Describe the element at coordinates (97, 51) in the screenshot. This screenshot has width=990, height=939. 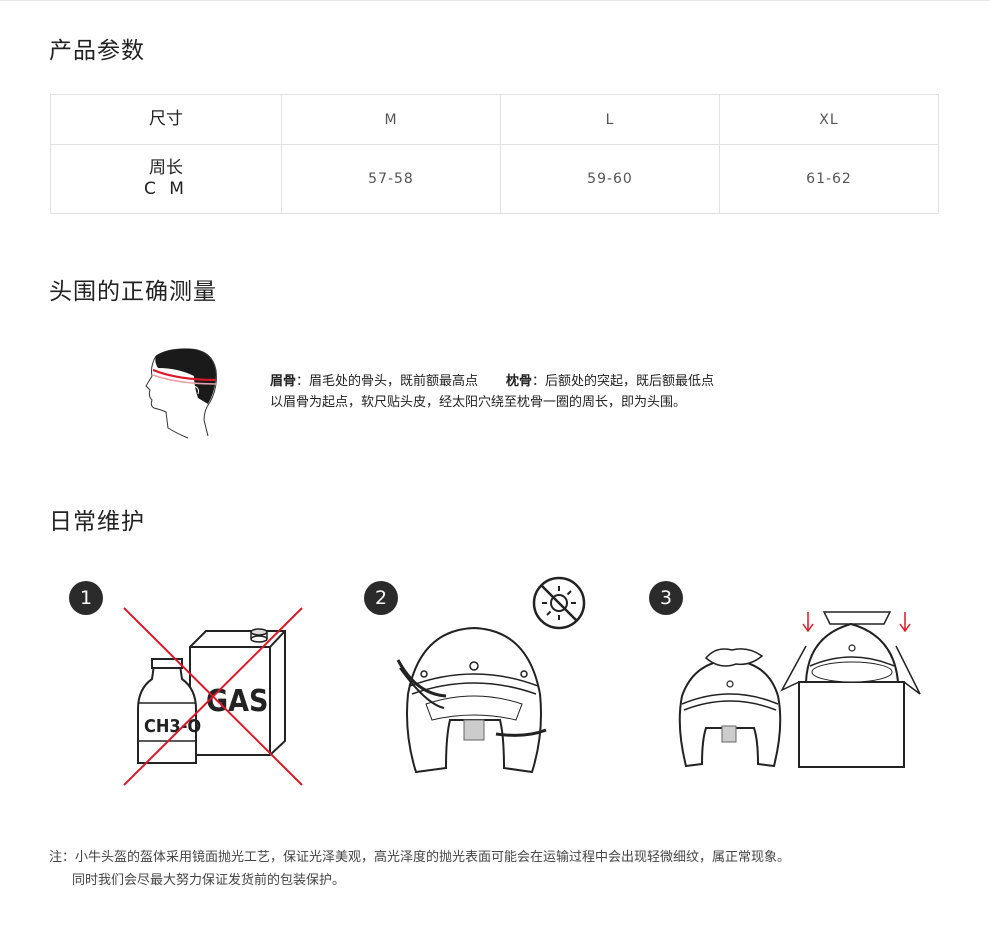
I see `section-title-params: 产品参数` at that location.